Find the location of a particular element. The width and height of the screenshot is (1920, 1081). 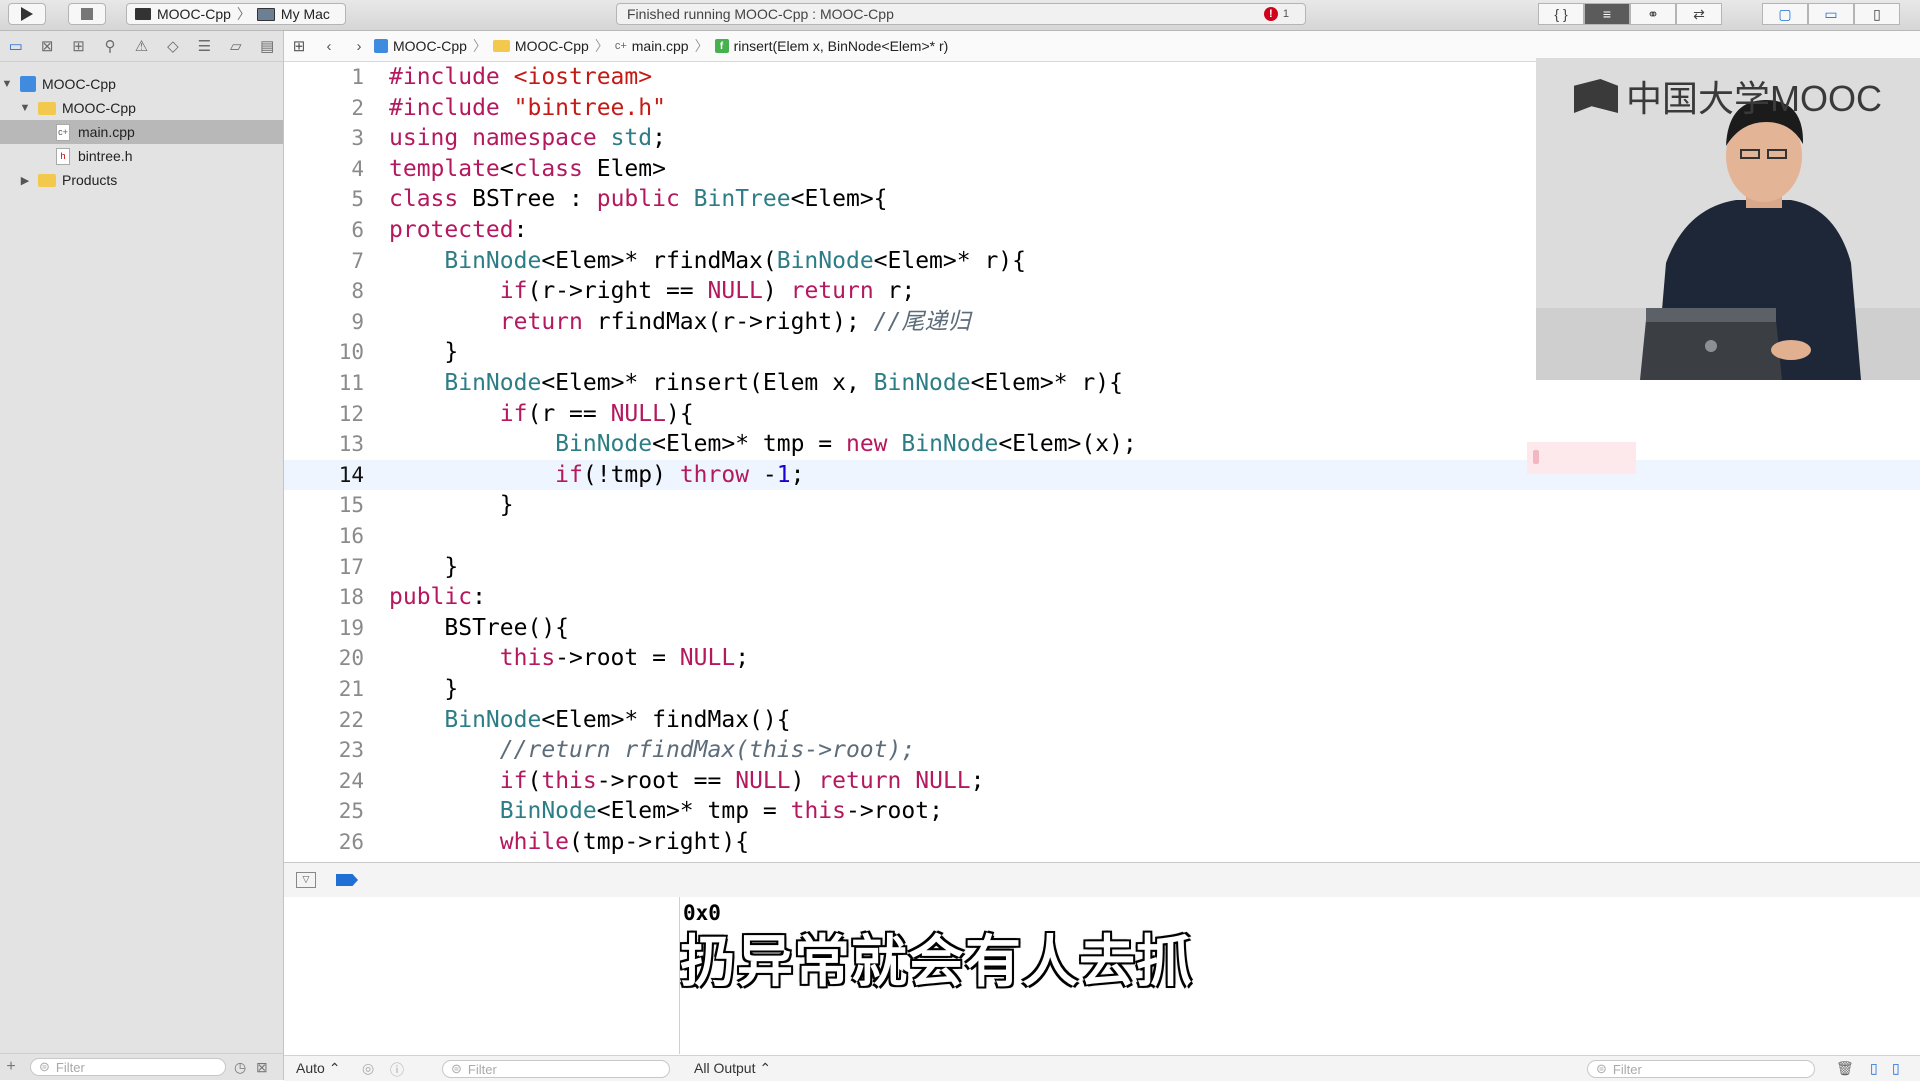

code-line: 18 public: is located at coordinates (1102, 597).